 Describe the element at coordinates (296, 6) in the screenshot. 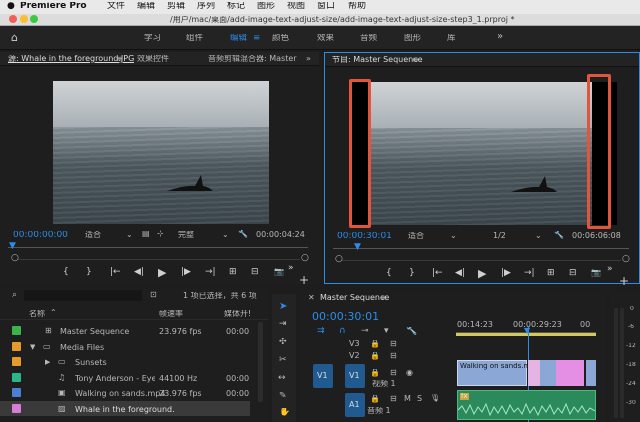

I see `menu-view: 视图` at that location.